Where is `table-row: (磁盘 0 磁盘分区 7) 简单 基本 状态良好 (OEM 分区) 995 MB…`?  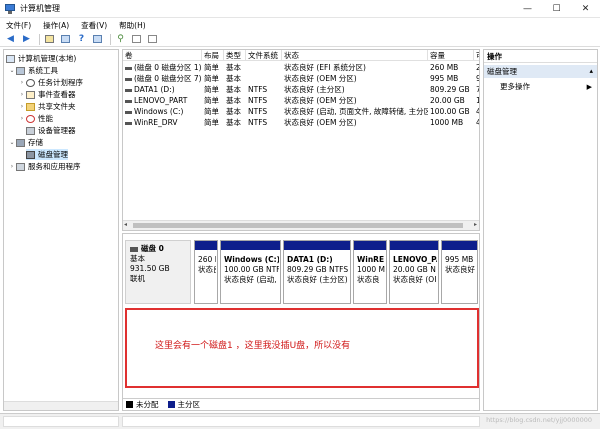
table-row: (磁盘 0 磁盘分区 7) 简单 基本 状态良好 (OEM 分区) 995 MB… is located at coordinates (301, 79).